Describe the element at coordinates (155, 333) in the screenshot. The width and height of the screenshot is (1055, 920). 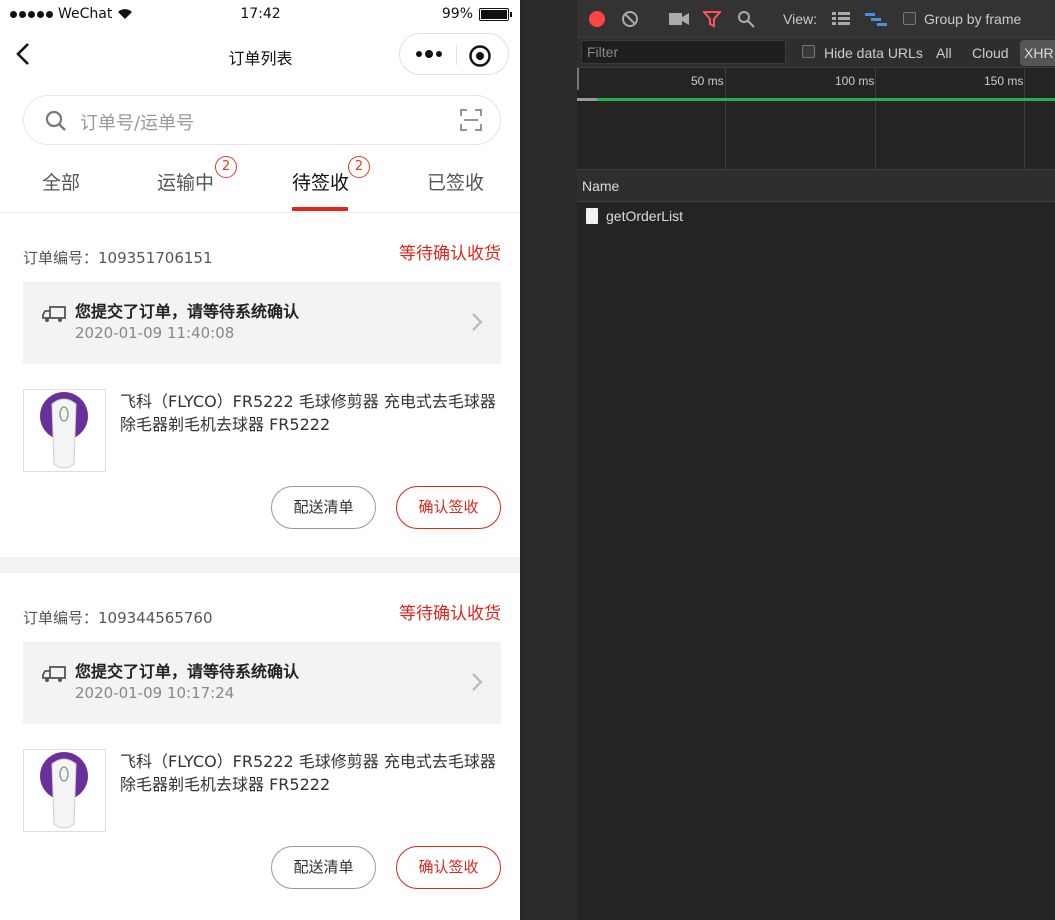
I see `tracking-time: 2020-01-09 11:40:08` at that location.